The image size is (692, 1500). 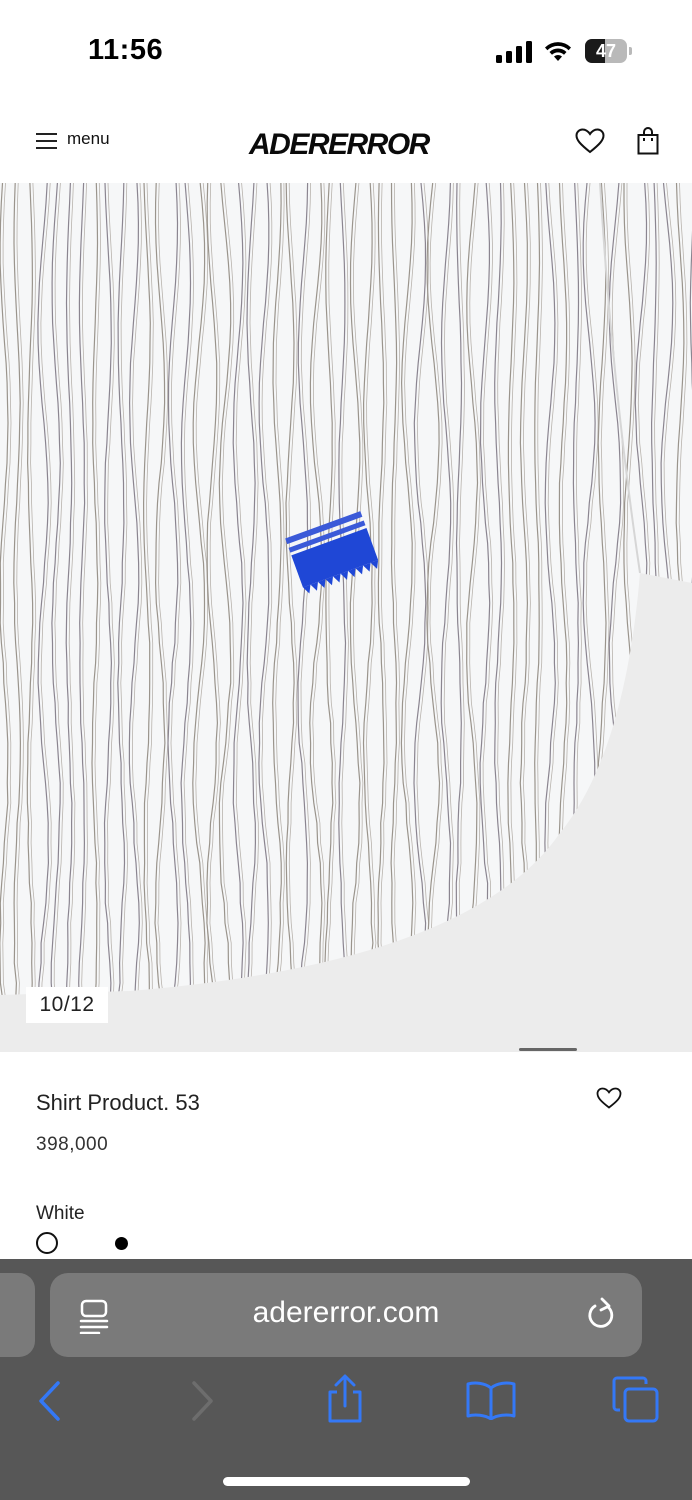 I want to click on product-wishlist-heart-icon, so click(x=609, y=1098).